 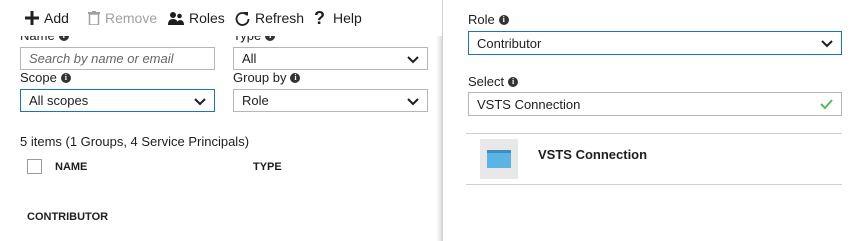 I want to click on help-button: ? Help, so click(x=338, y=18).